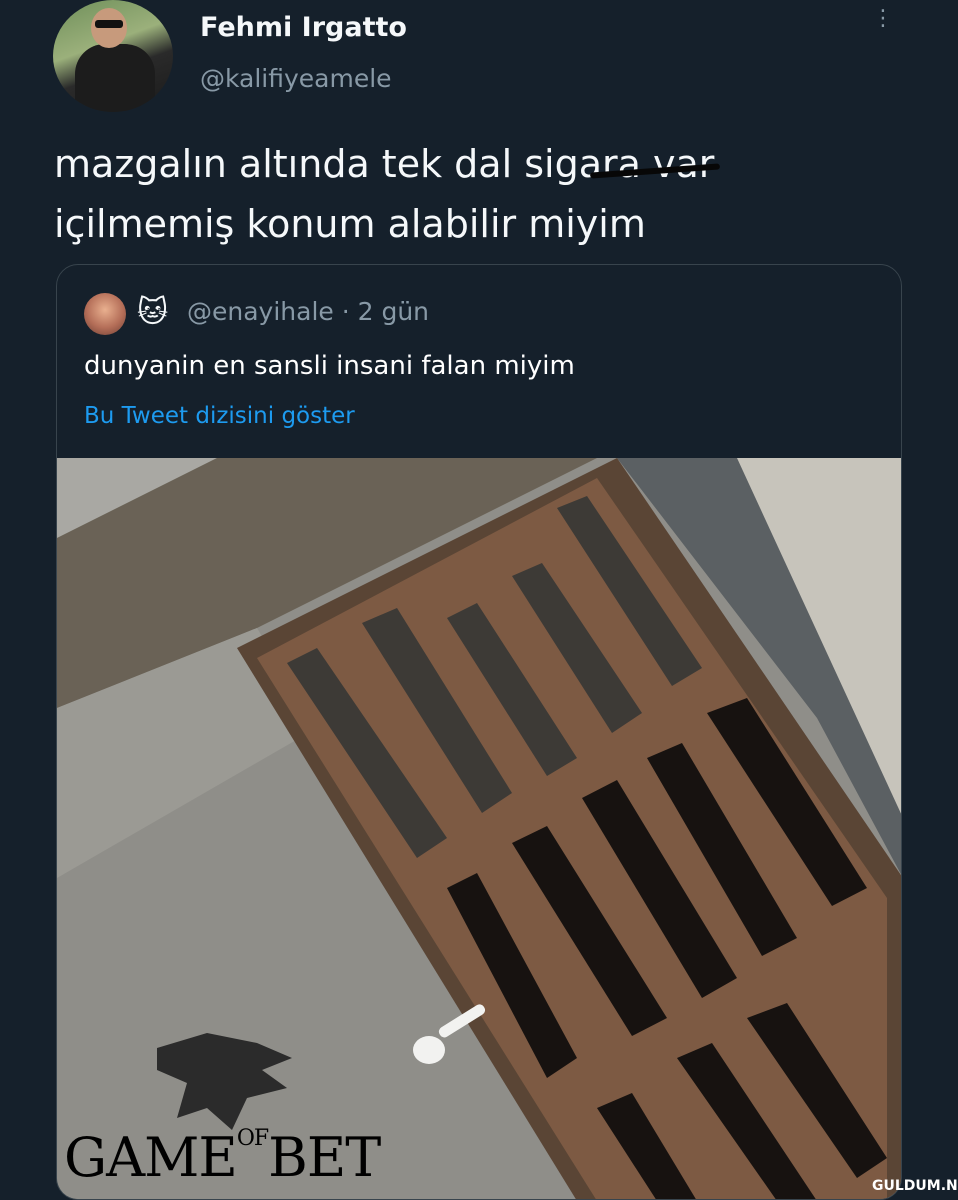  Describe the element at coordinates (303, 27) in the screenshot. I see `author-name: Fehmi Irgatto` at that location.